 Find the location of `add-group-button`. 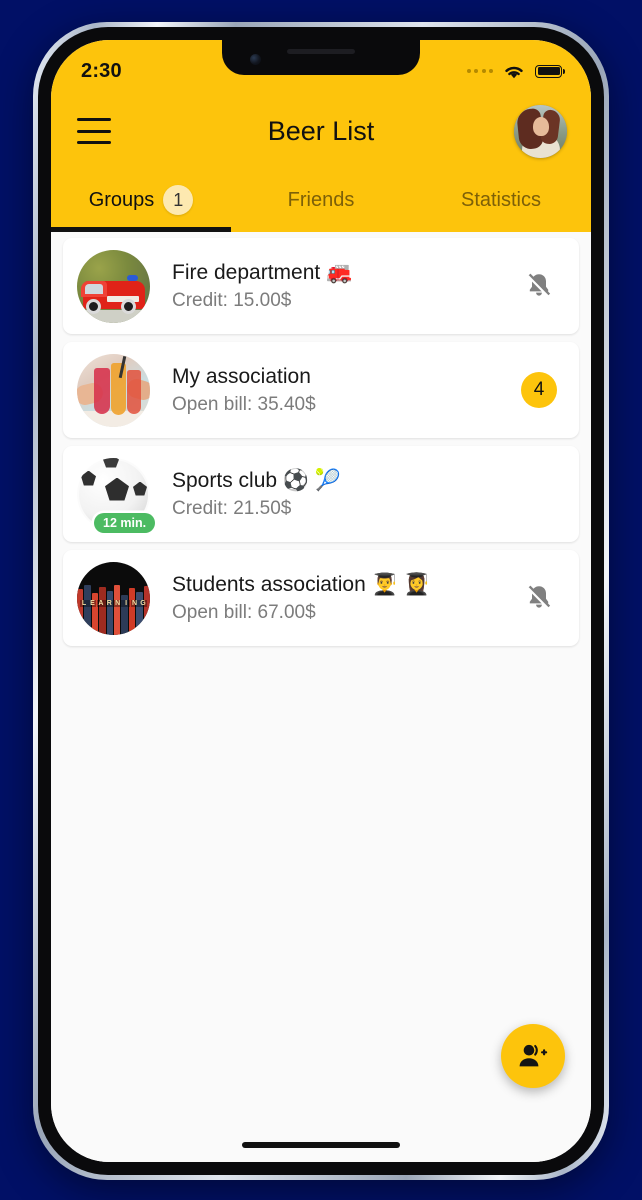

add-group-button is located at coordinates (533, 1056).